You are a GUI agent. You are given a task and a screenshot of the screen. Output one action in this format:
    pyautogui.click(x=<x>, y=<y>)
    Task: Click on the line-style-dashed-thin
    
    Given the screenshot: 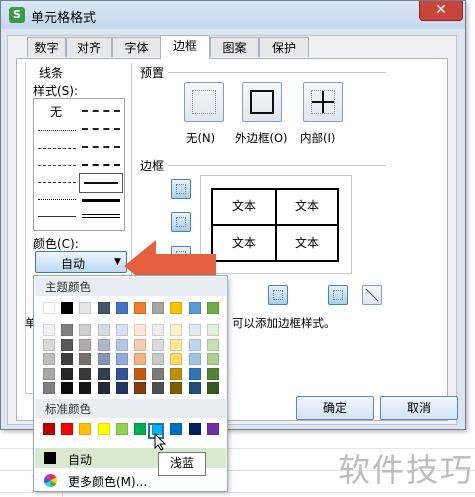 What is the action you would take?
    pyautogui.click(x=57, y=148)
    